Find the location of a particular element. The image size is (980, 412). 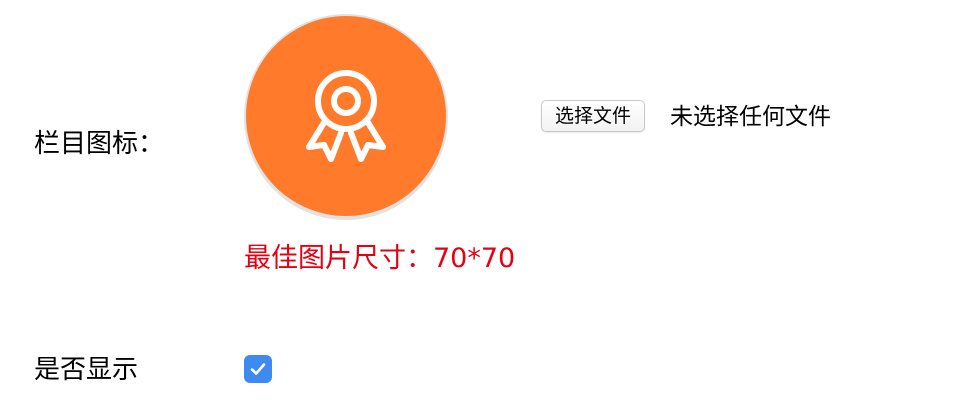

file-status-text: 未选择任何文件 is located at coordinates (750, 117).